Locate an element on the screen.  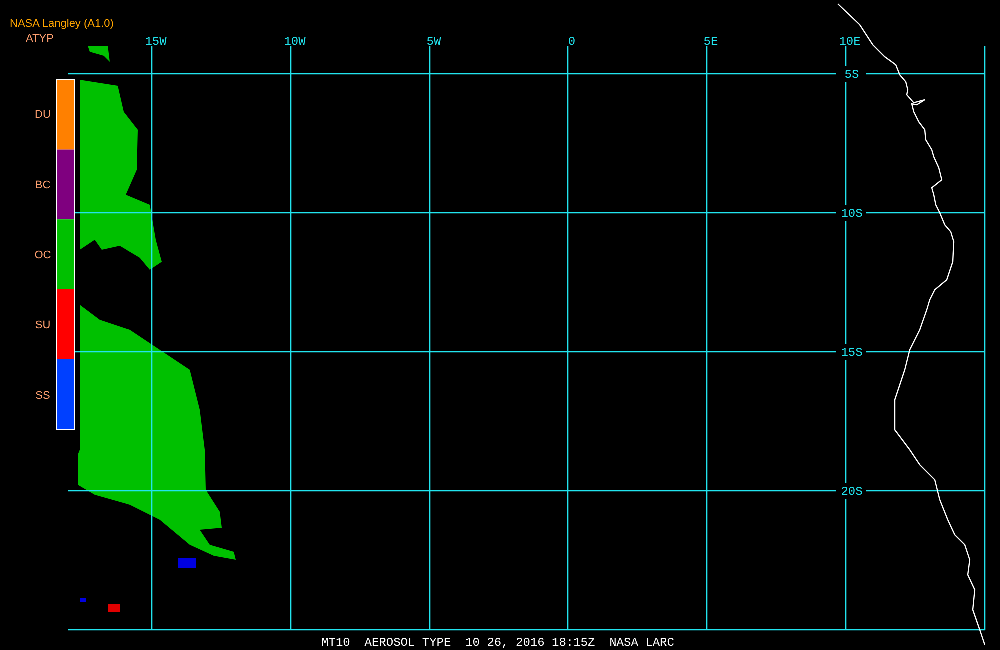
longitude-label: 0 is located at coordinates (572, 42).